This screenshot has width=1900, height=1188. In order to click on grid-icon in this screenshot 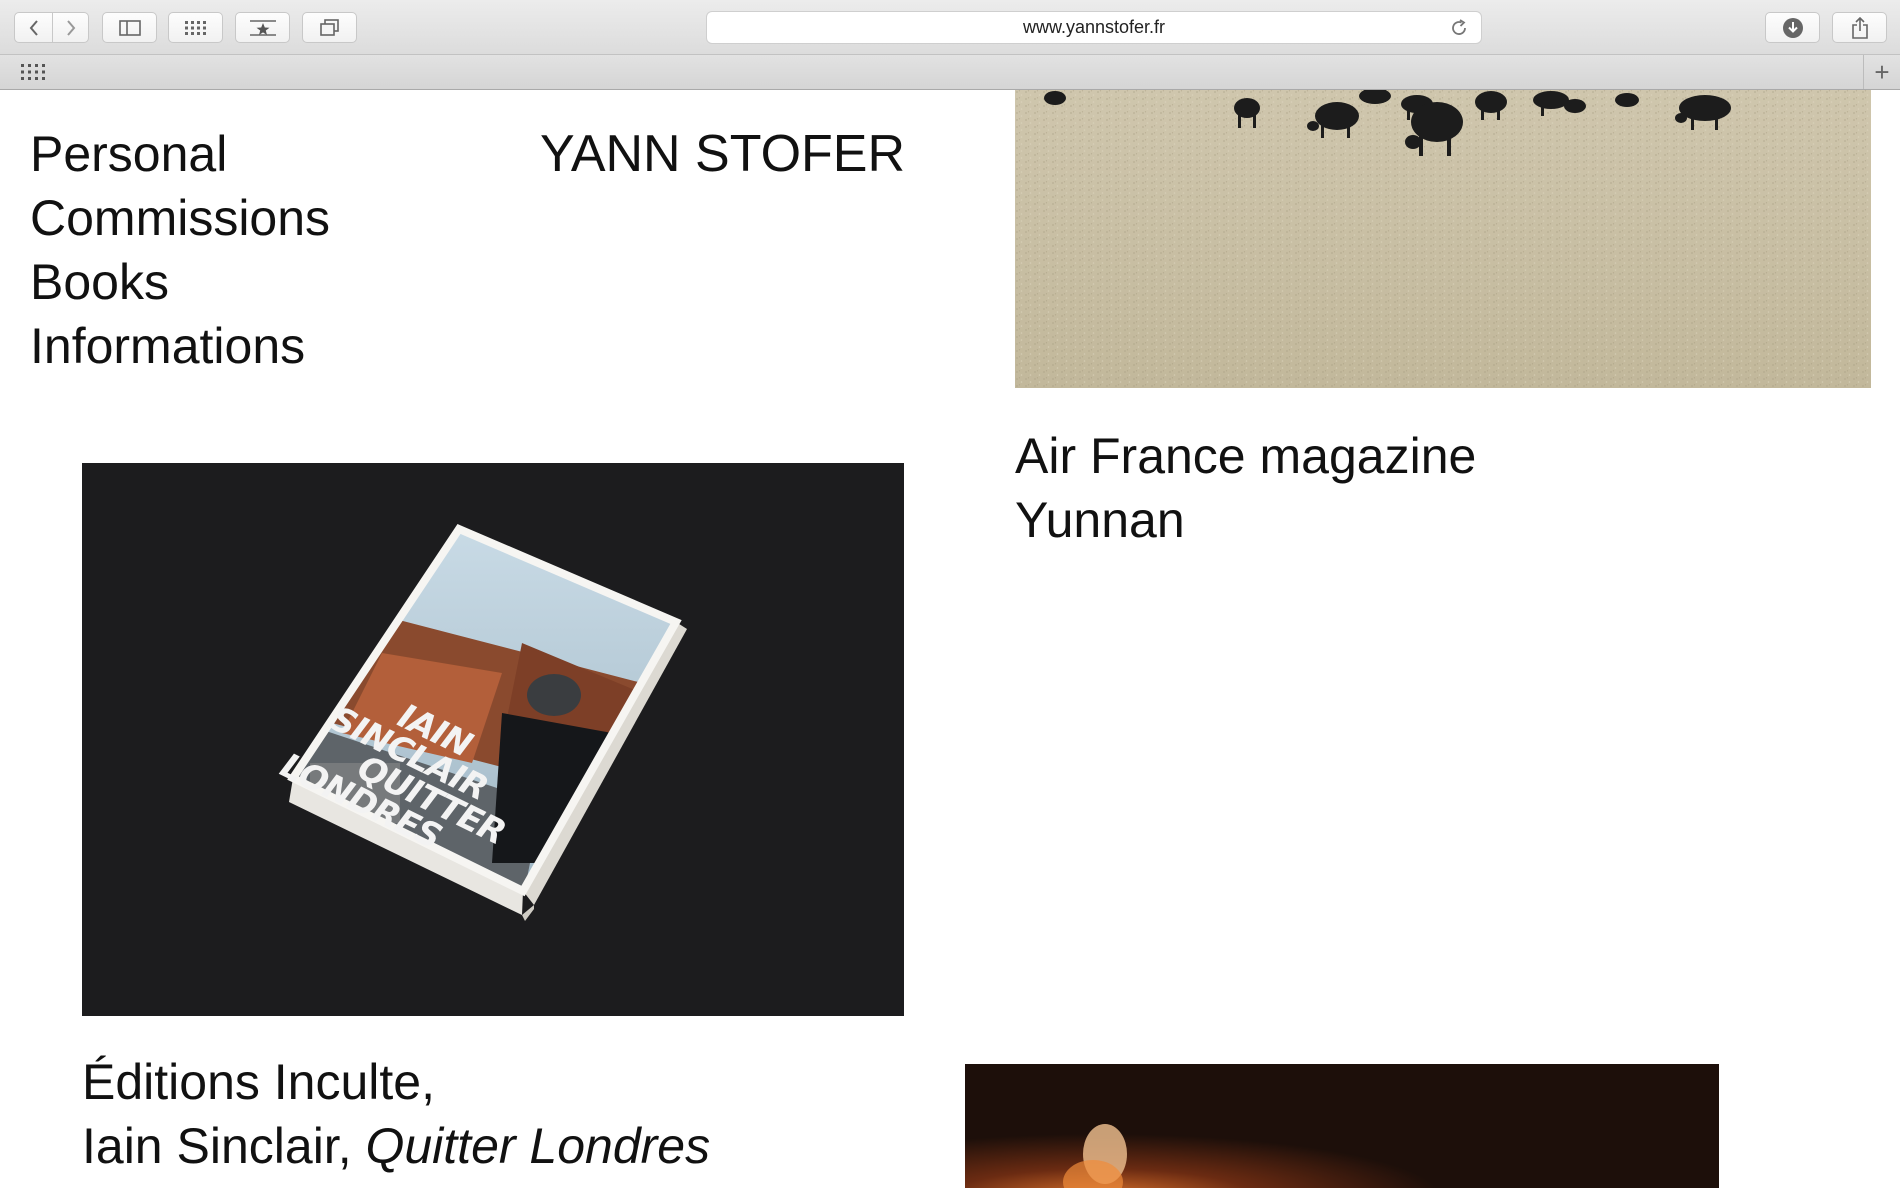, I will do `click(33, 72)`.